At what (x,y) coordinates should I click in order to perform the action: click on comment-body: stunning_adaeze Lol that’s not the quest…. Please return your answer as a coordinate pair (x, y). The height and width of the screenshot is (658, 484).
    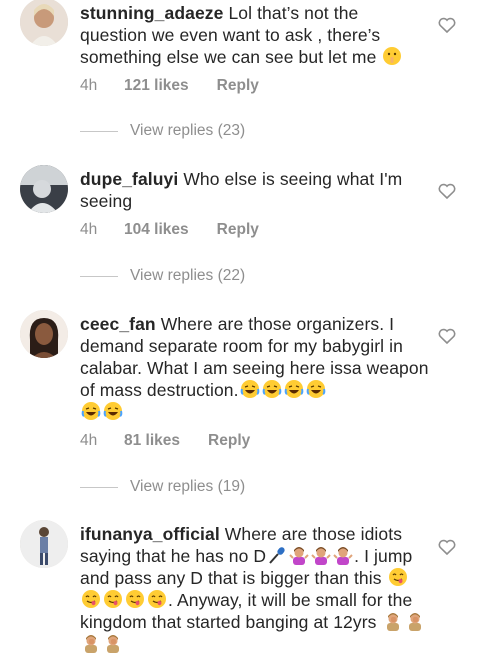
    Looking at the image, I should click on (255, 35).